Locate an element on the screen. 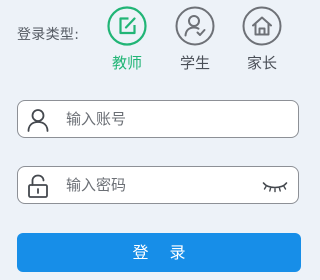 The height and width of the screenshot is (280, 320). login-button: 登 录 is located at coordinates (159, 252).